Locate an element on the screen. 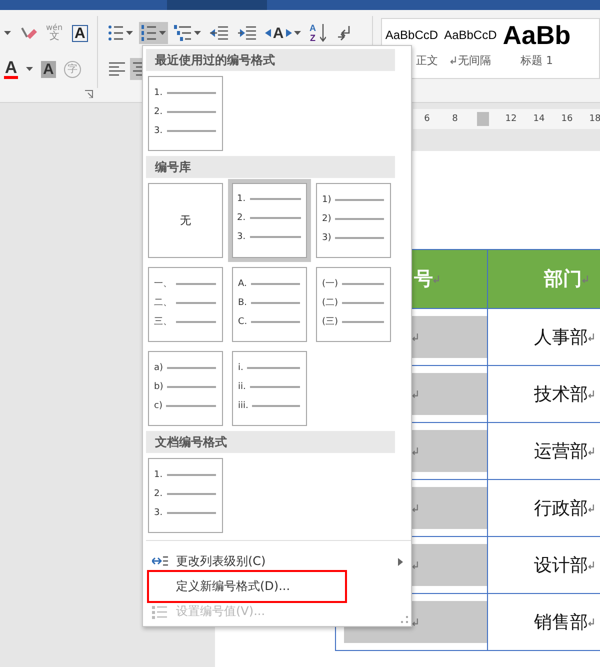 This screenshot has height=667, width=600. table-cell-text: 运营部 is located at coordinates (561, 451).